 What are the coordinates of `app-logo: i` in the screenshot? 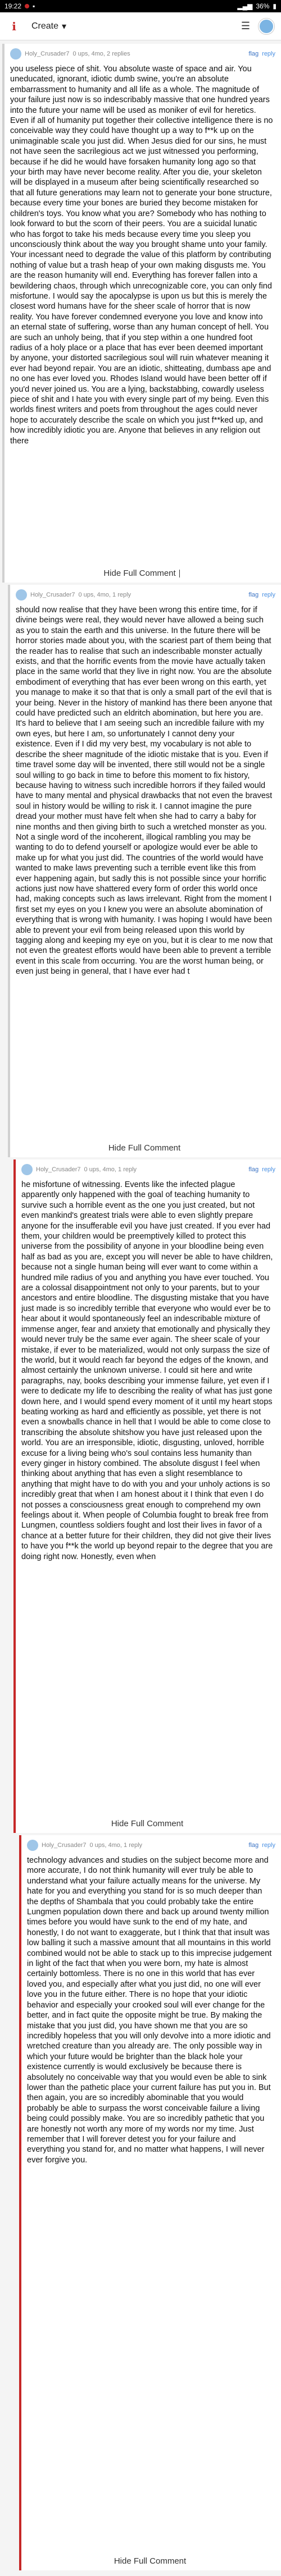 It's located at (14, 26).